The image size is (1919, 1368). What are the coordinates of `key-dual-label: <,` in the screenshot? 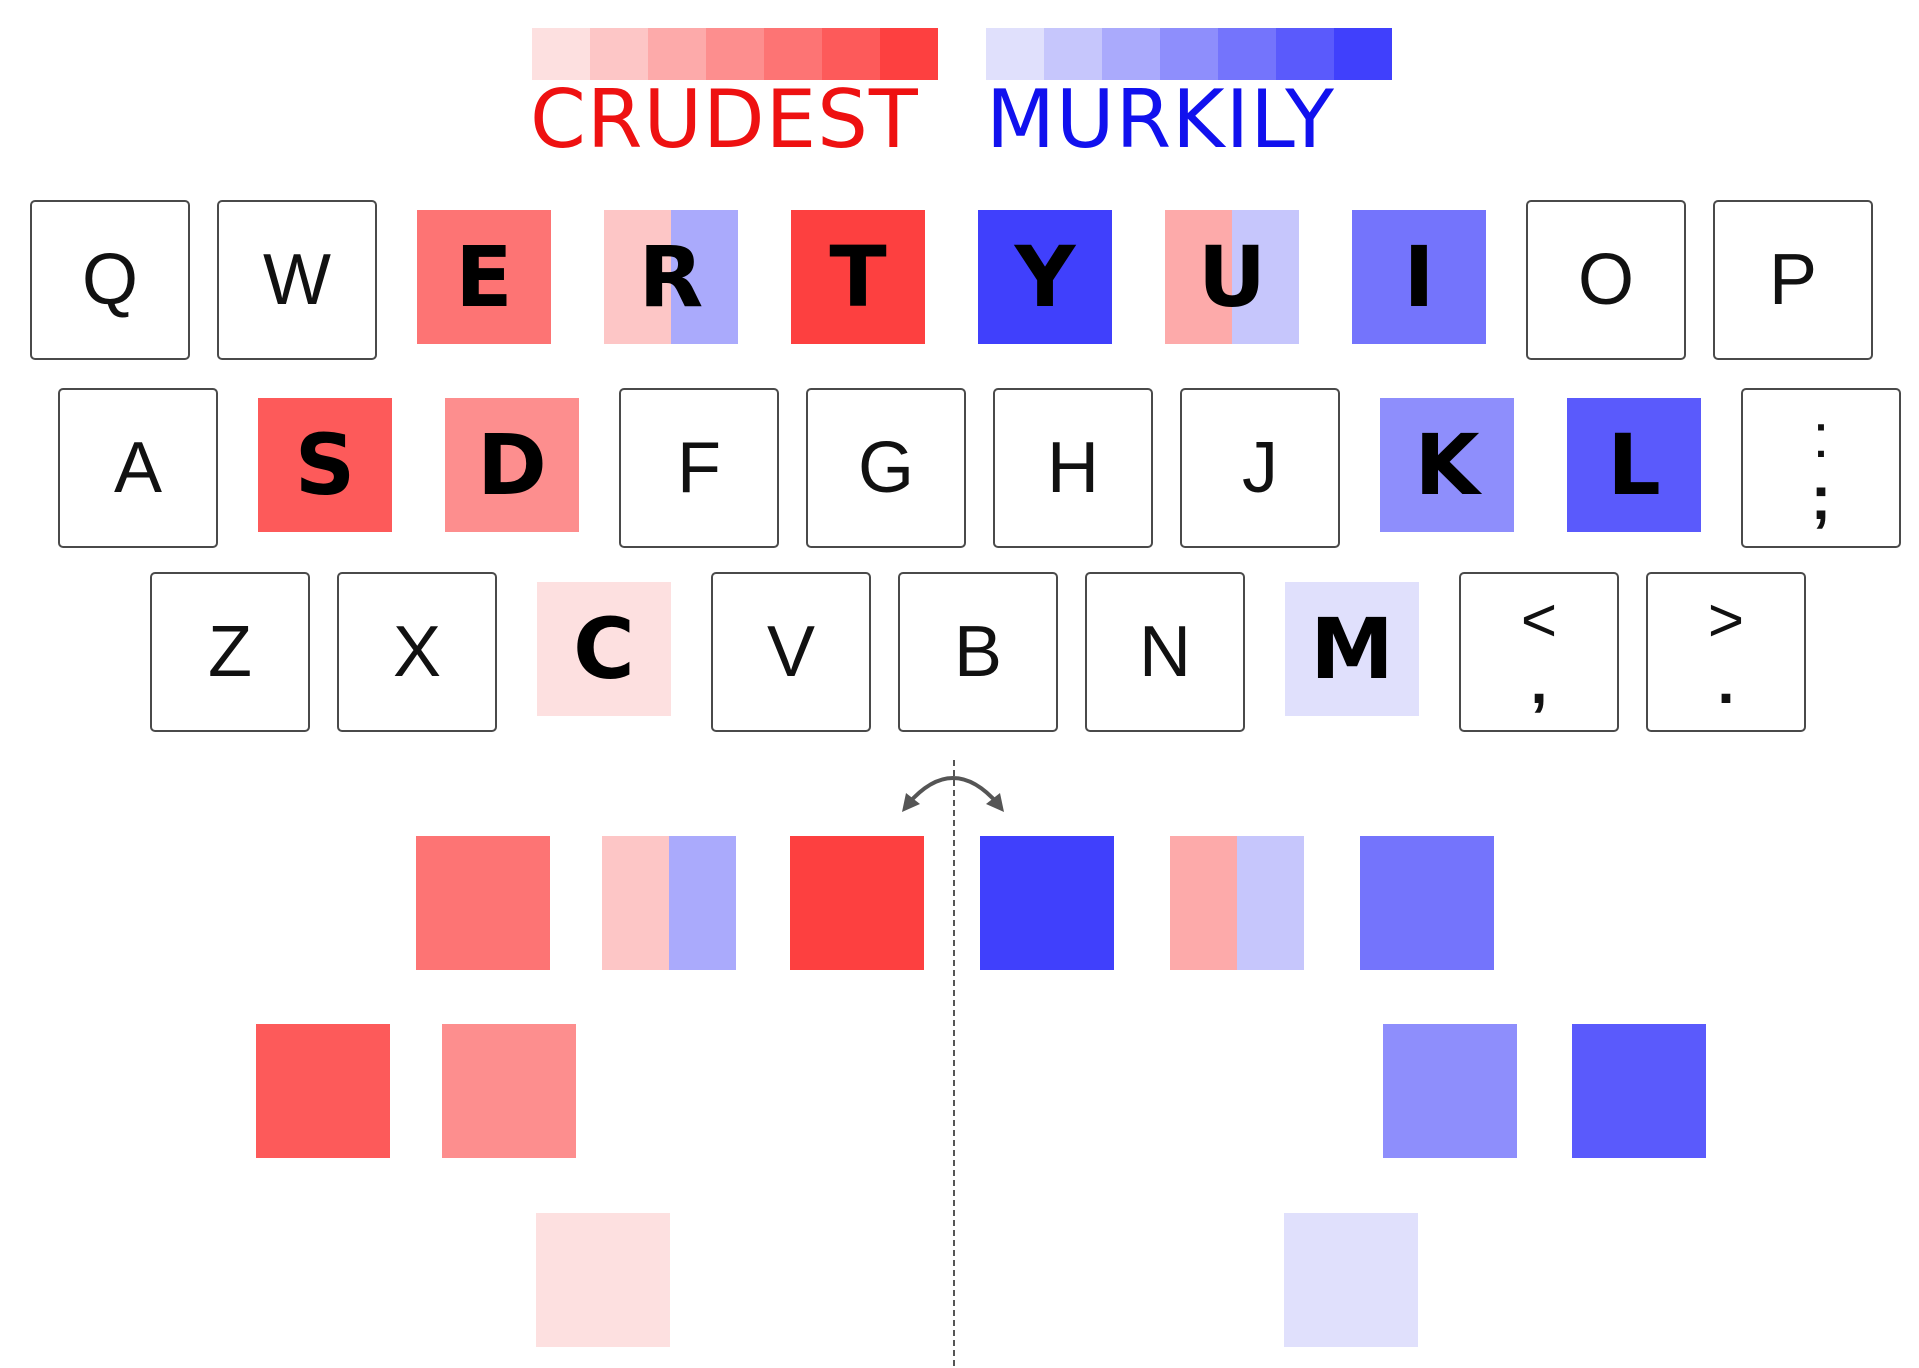 It's located at (1539, 652).